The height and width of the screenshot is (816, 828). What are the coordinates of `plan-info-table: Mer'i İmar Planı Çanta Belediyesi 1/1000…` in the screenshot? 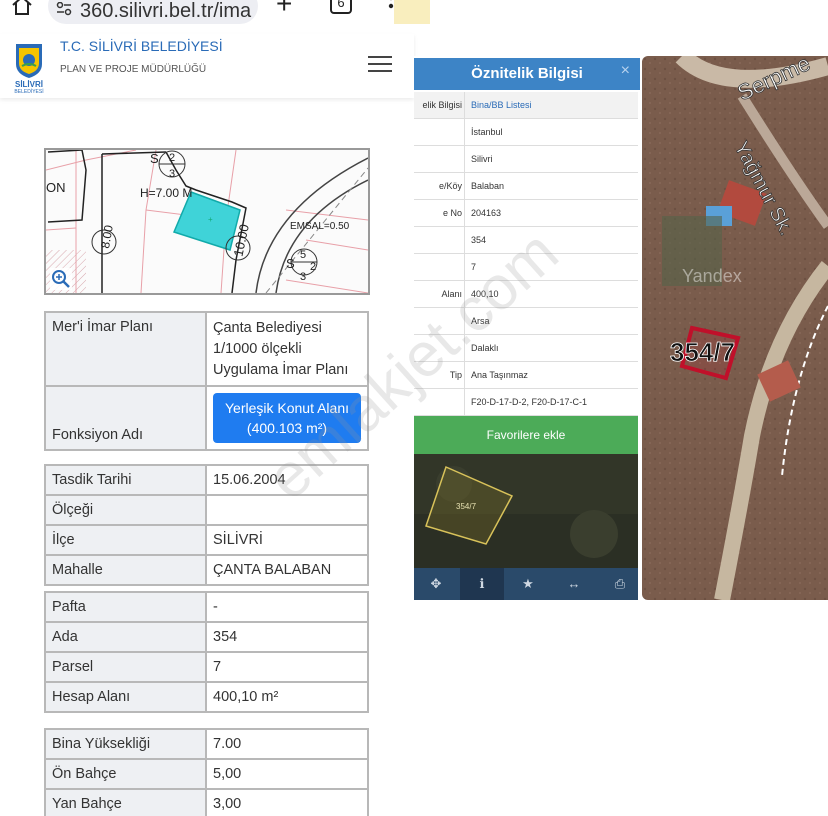 It's located at (206, 381).